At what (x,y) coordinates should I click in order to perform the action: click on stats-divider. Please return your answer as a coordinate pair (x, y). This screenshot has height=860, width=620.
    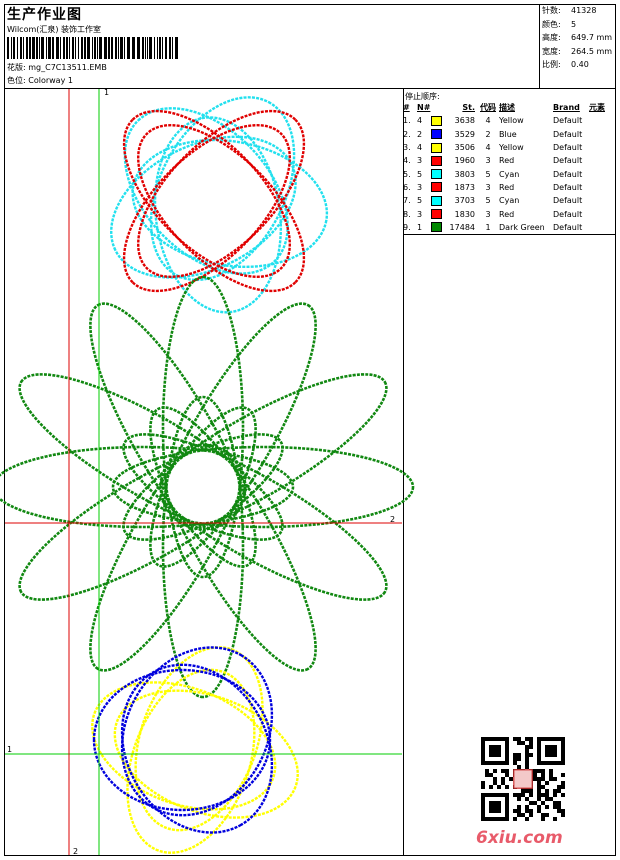
    Looking at the image, I should click on (539, 46).